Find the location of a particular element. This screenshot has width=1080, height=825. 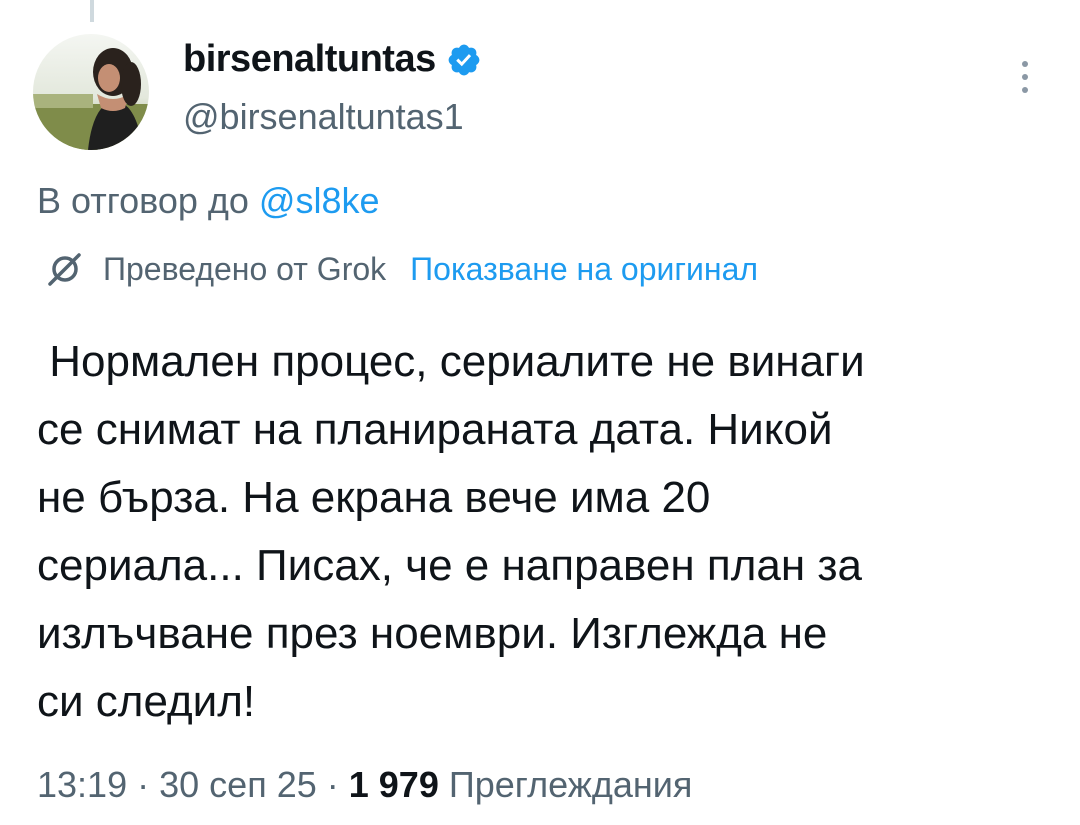

author-handle: @birsenaltuntas1 is located at coordinates (323, 117).